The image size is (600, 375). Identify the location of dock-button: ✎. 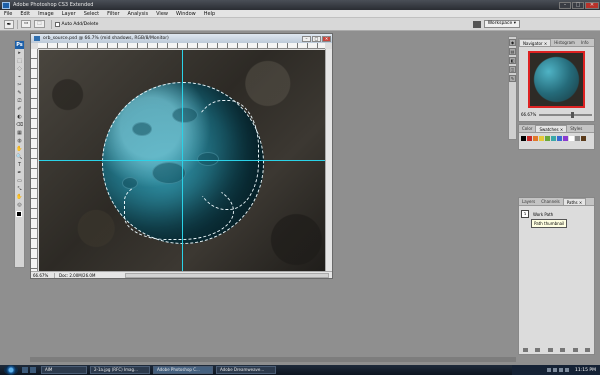
(512, 78).